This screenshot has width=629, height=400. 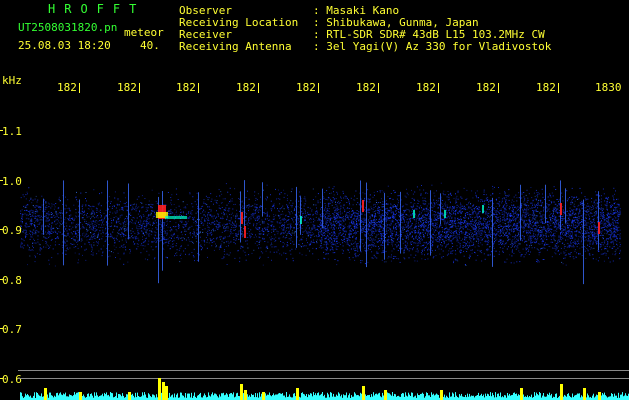 What do you see at coordinates (176, 217) in the screenshot?
I see `meteor-echo-trail` at bounding box center [176, 217].